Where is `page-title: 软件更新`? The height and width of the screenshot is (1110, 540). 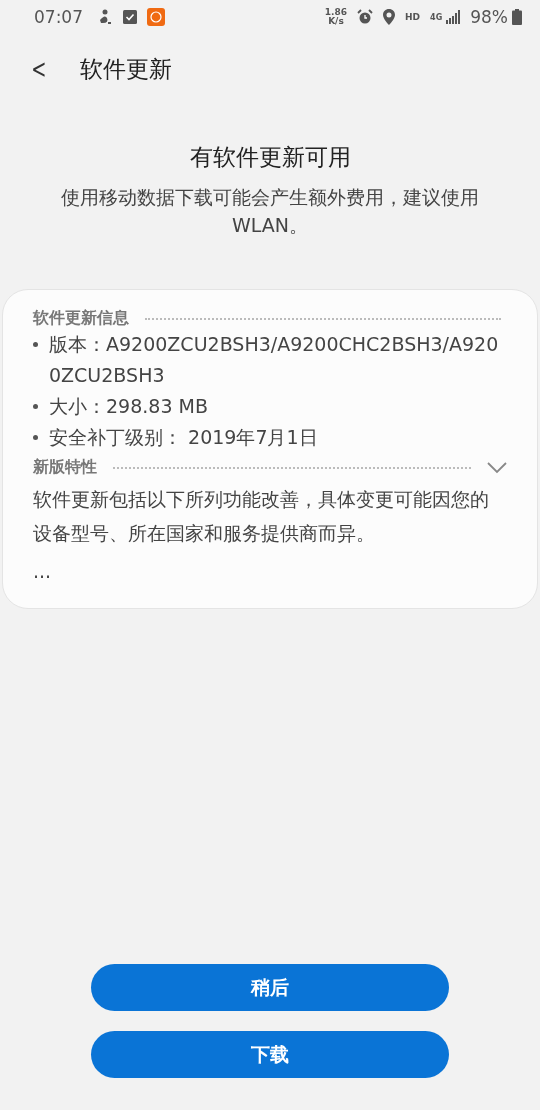 page-title: 软件更新 is located at coordinates (125, 69).